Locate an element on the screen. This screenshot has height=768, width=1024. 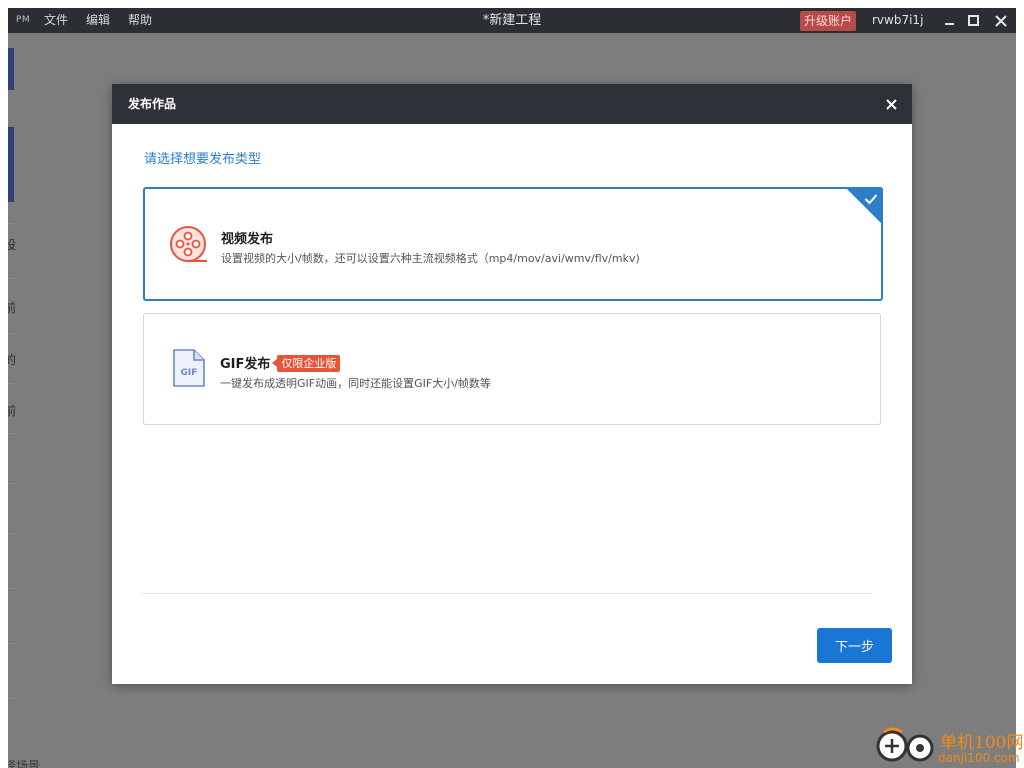
option-description: 一键发布成透明GIF动画，同时还能设置GIF大小/帧数等 is located at coordinates (355, 383).